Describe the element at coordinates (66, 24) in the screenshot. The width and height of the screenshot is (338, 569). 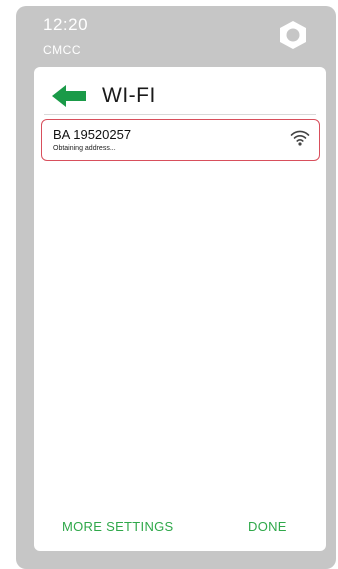
I see `status-time: 12:20` at that location.